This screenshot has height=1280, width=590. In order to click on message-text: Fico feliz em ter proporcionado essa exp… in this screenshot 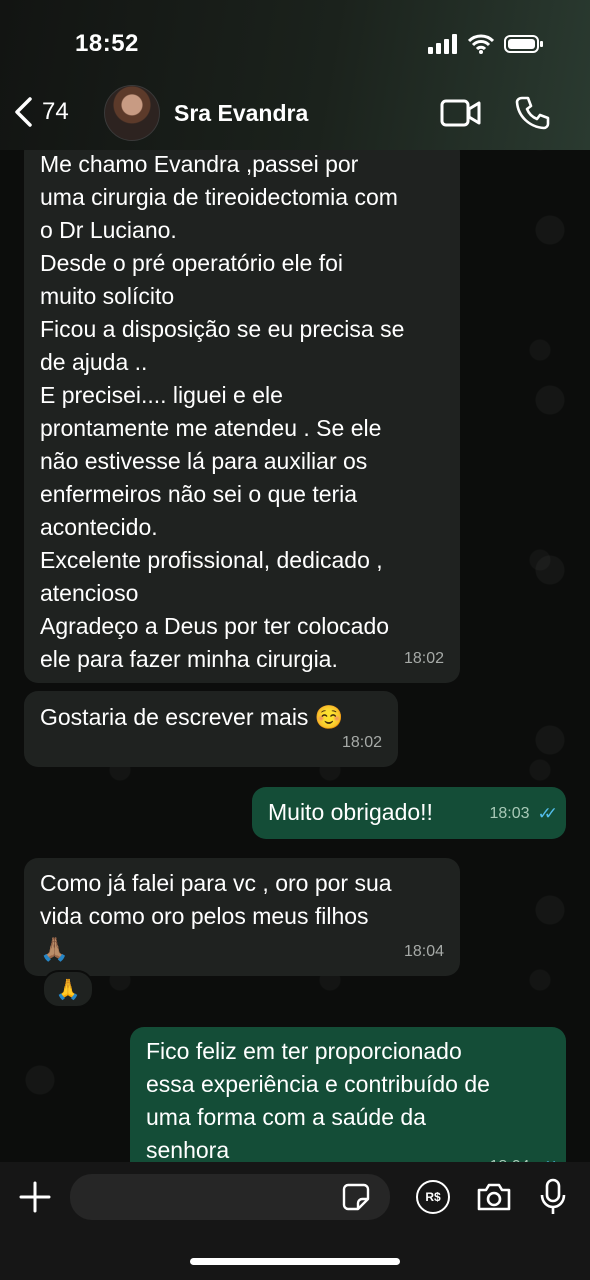, I will do `click(318, 1100)`.